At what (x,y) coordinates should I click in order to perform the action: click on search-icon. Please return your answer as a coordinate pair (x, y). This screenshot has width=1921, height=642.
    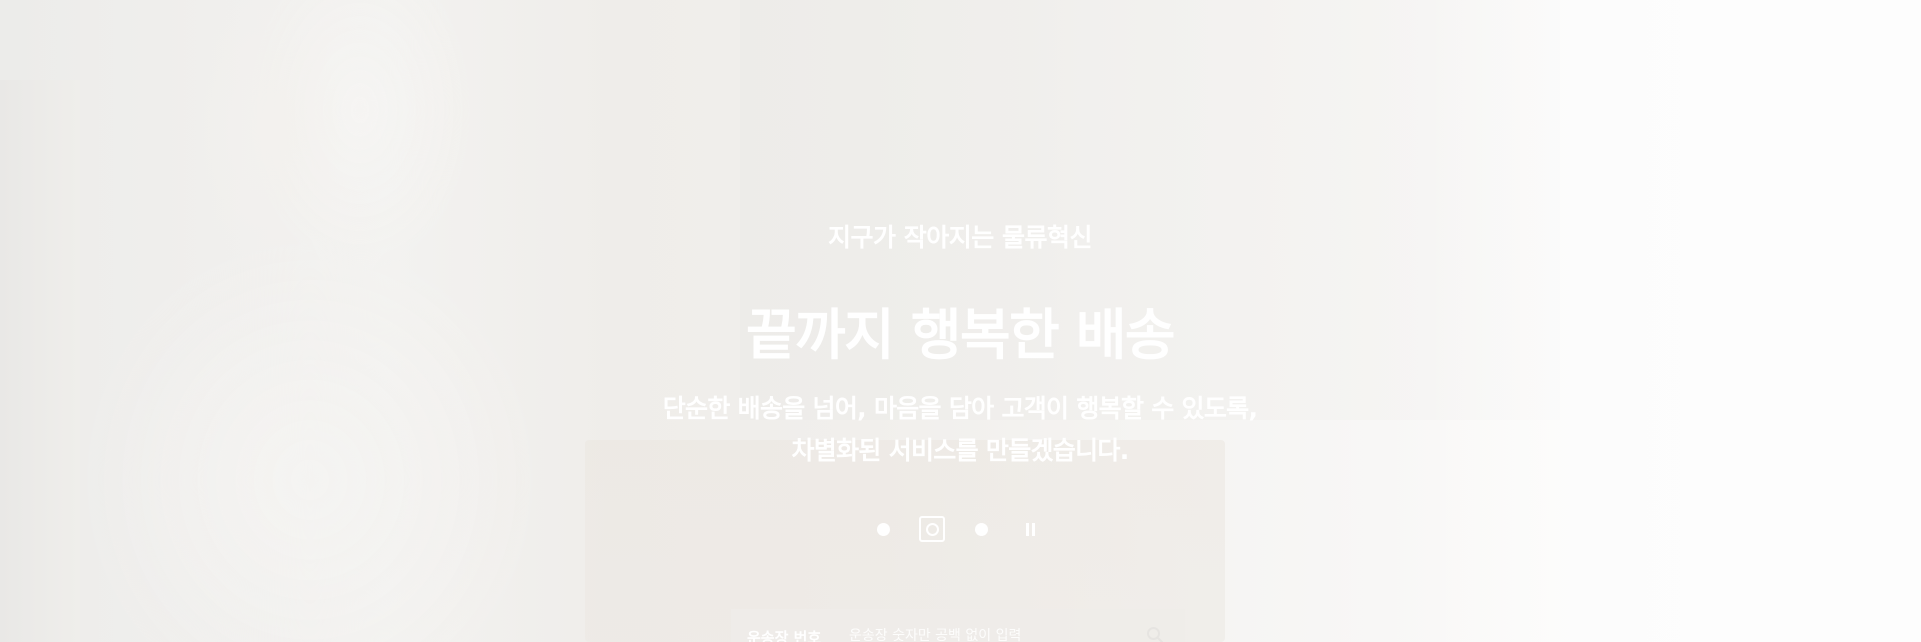
    Looking at the image, I should click on (1155, 634).